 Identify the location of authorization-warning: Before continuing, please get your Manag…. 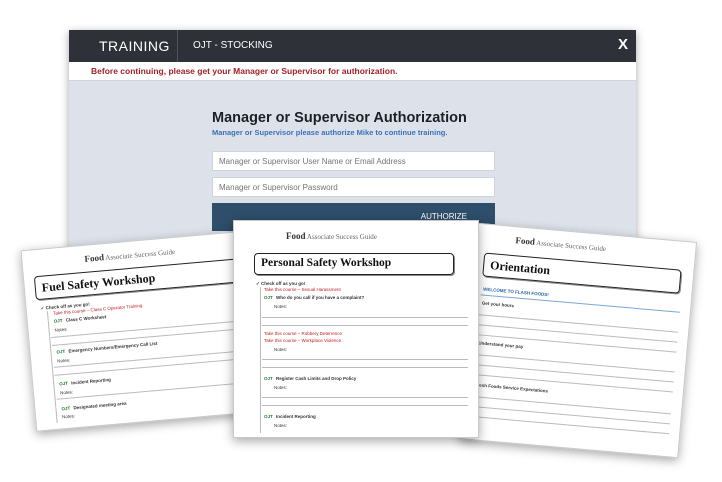
(352, 71).